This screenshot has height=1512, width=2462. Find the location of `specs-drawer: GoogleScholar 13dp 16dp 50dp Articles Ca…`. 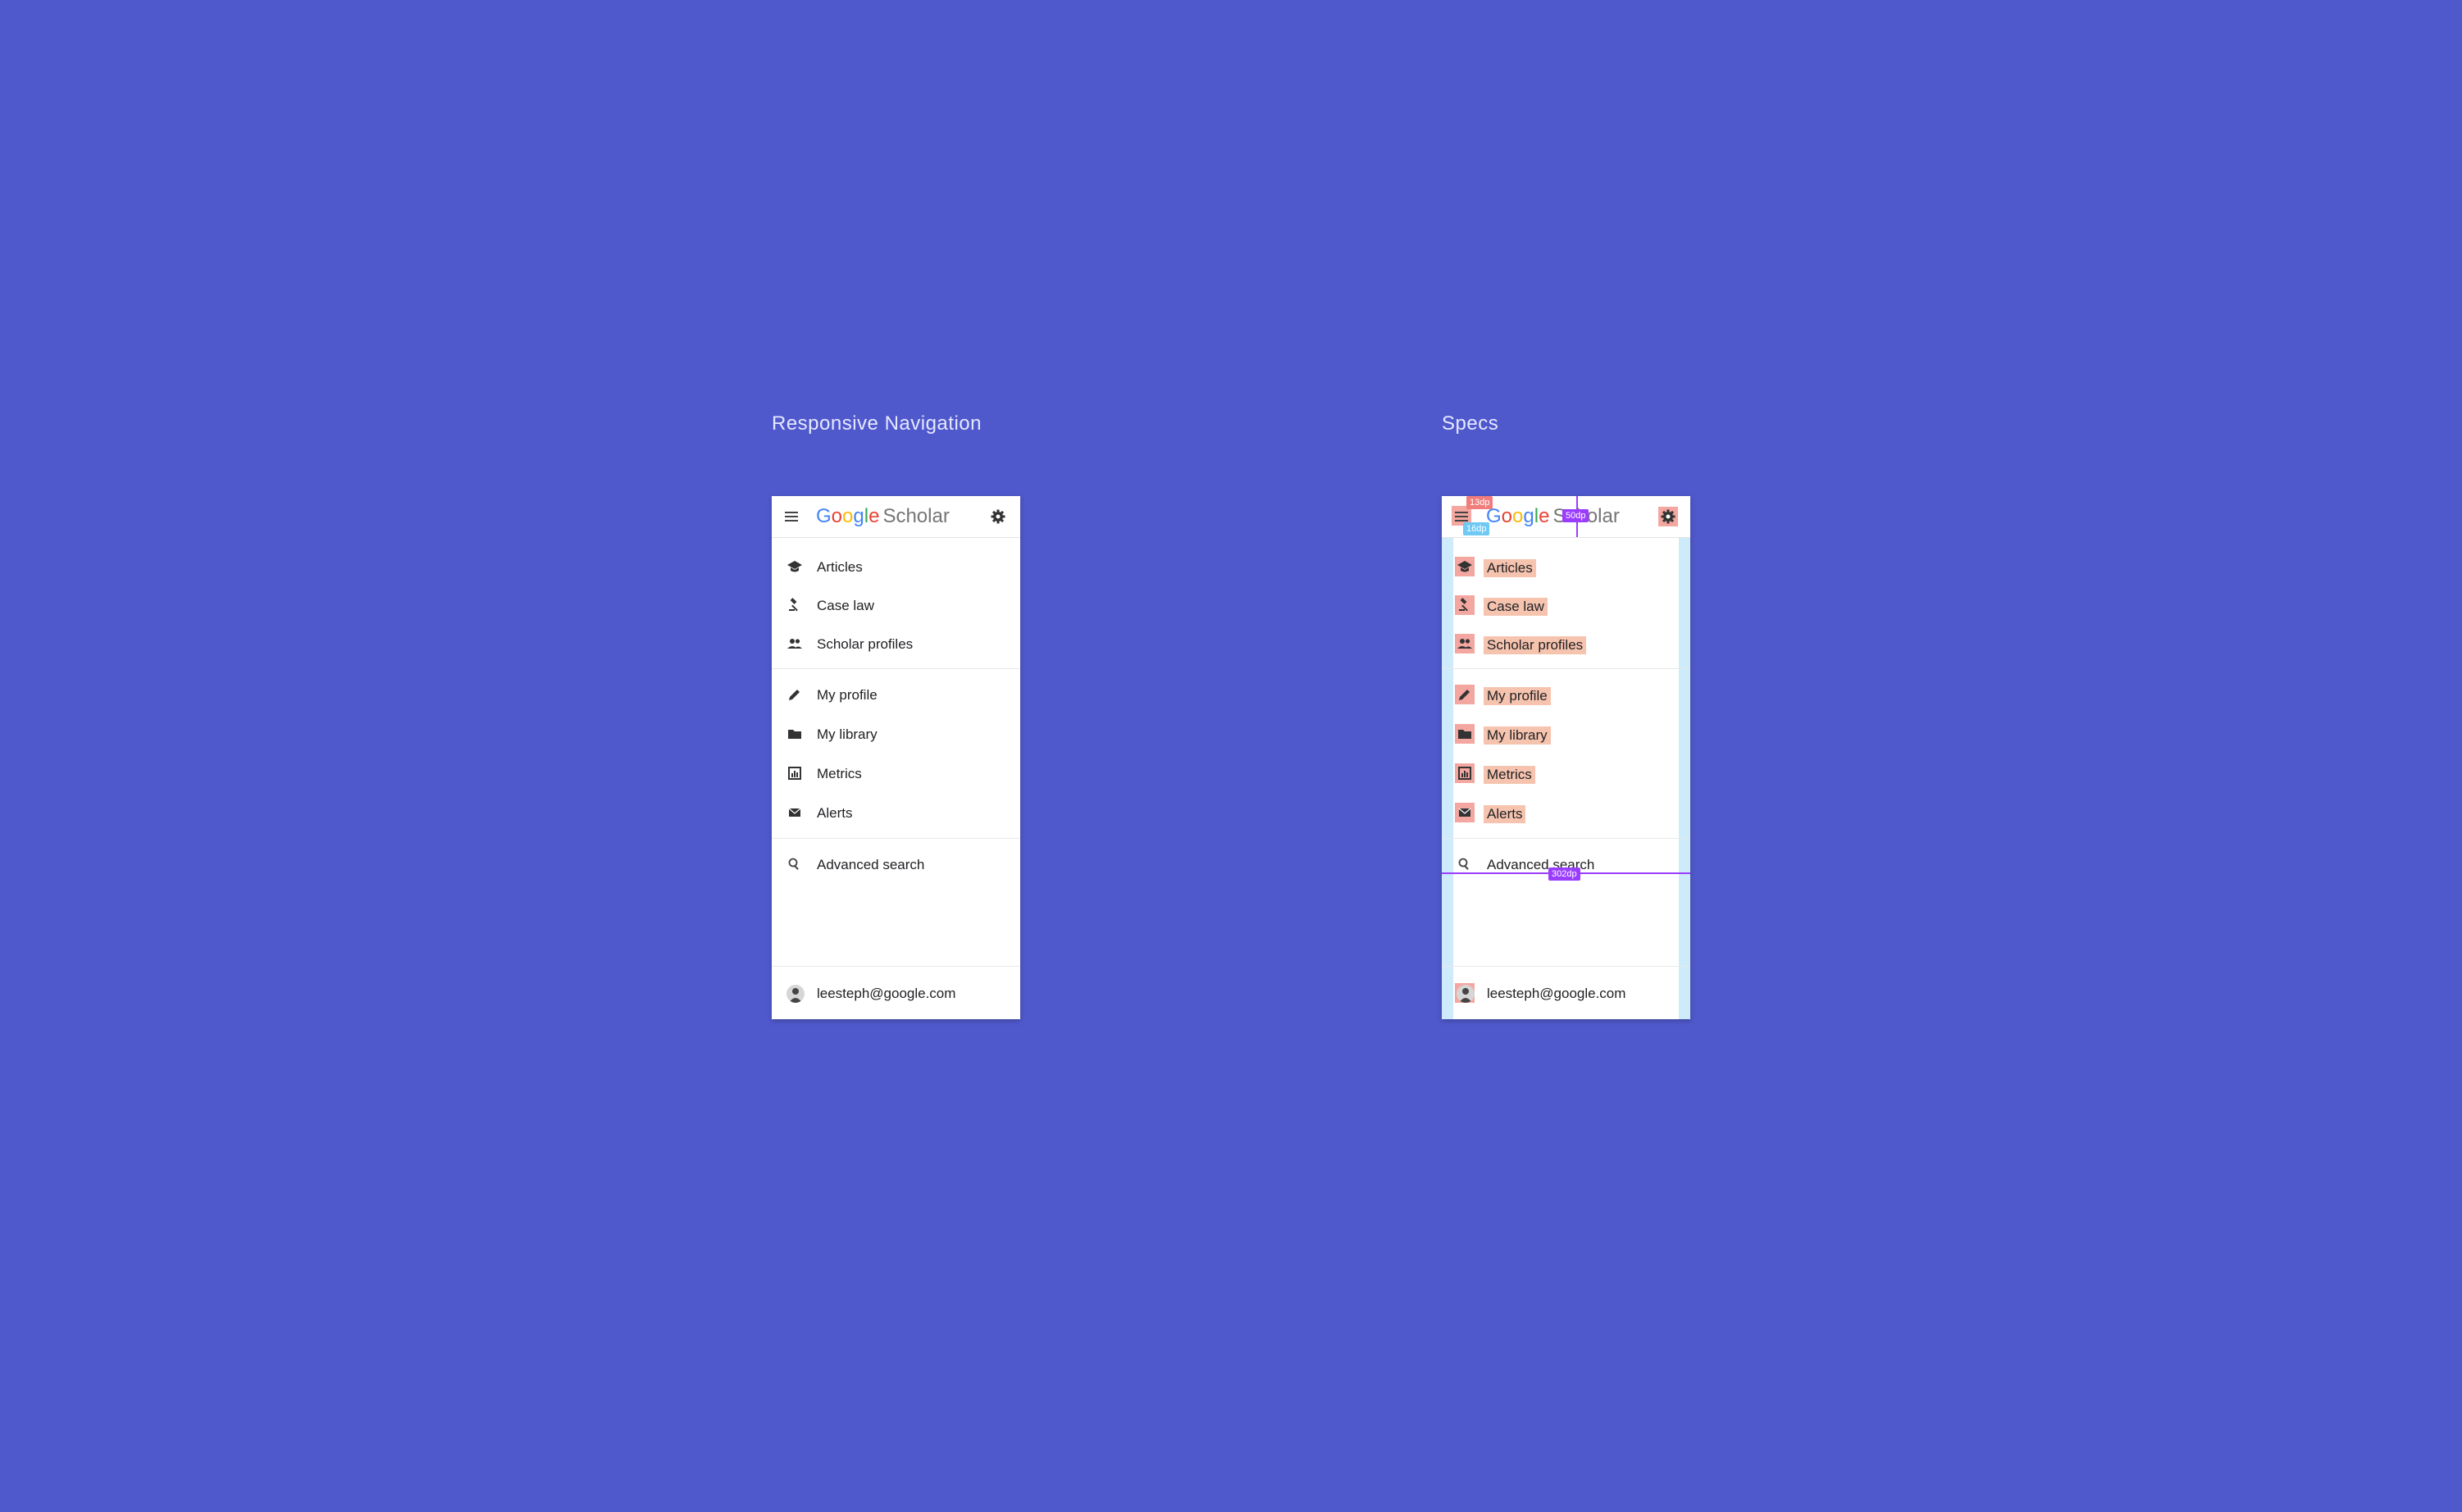

specs-drawer: GoogleScholar 13dp 16dp 50dp Articles Ca… is located at coordinates (1566, 757).